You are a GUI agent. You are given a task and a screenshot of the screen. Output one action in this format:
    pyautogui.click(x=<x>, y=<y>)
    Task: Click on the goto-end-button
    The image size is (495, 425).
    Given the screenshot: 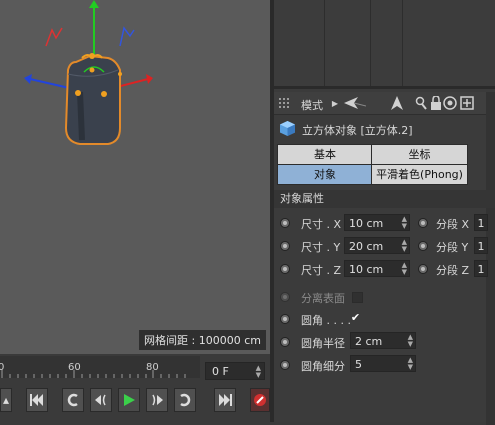 What is the action you would take?
    pyautogui.click(x=225, y=400)
    